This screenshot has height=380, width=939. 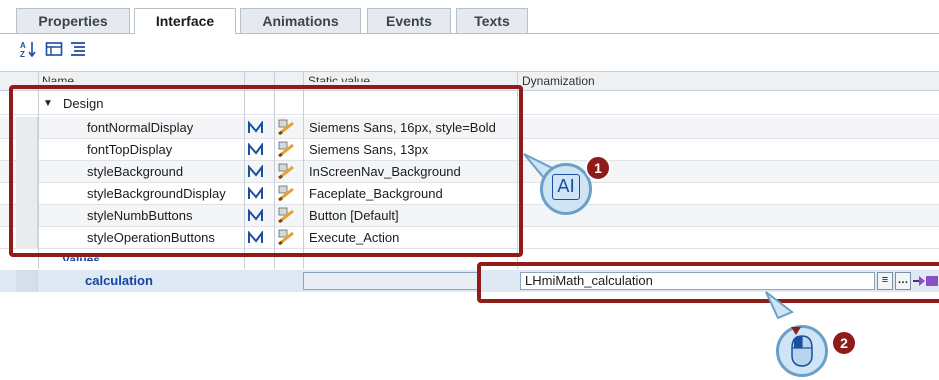 I want to click on row-header, so click(x=27, y=281).